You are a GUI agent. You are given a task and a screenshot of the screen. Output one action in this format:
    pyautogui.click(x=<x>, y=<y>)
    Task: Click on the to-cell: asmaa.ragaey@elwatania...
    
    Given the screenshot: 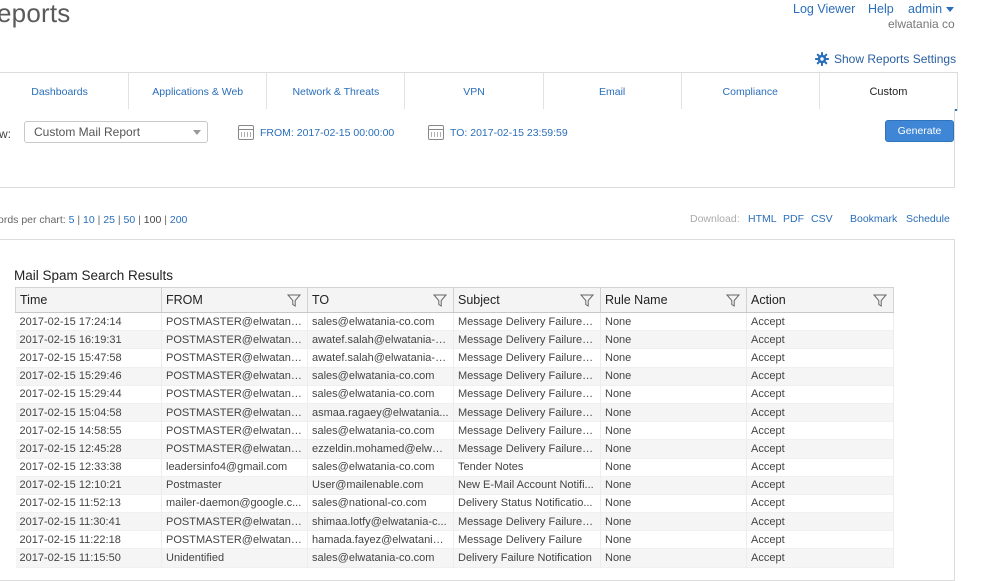 What is the action you would take?
    pyautogui.click(x=380, y=412)
    